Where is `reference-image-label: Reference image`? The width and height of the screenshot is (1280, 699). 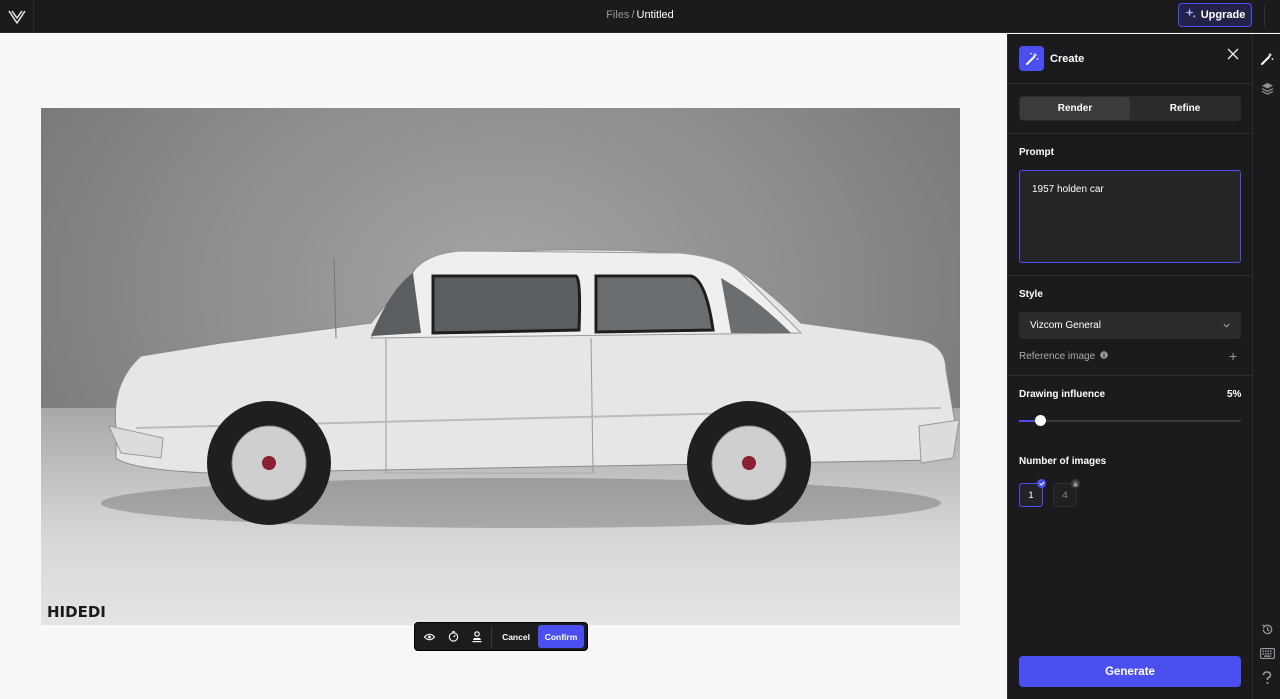
reference-image-label: Reference image is located at coordinates (1057, 356).